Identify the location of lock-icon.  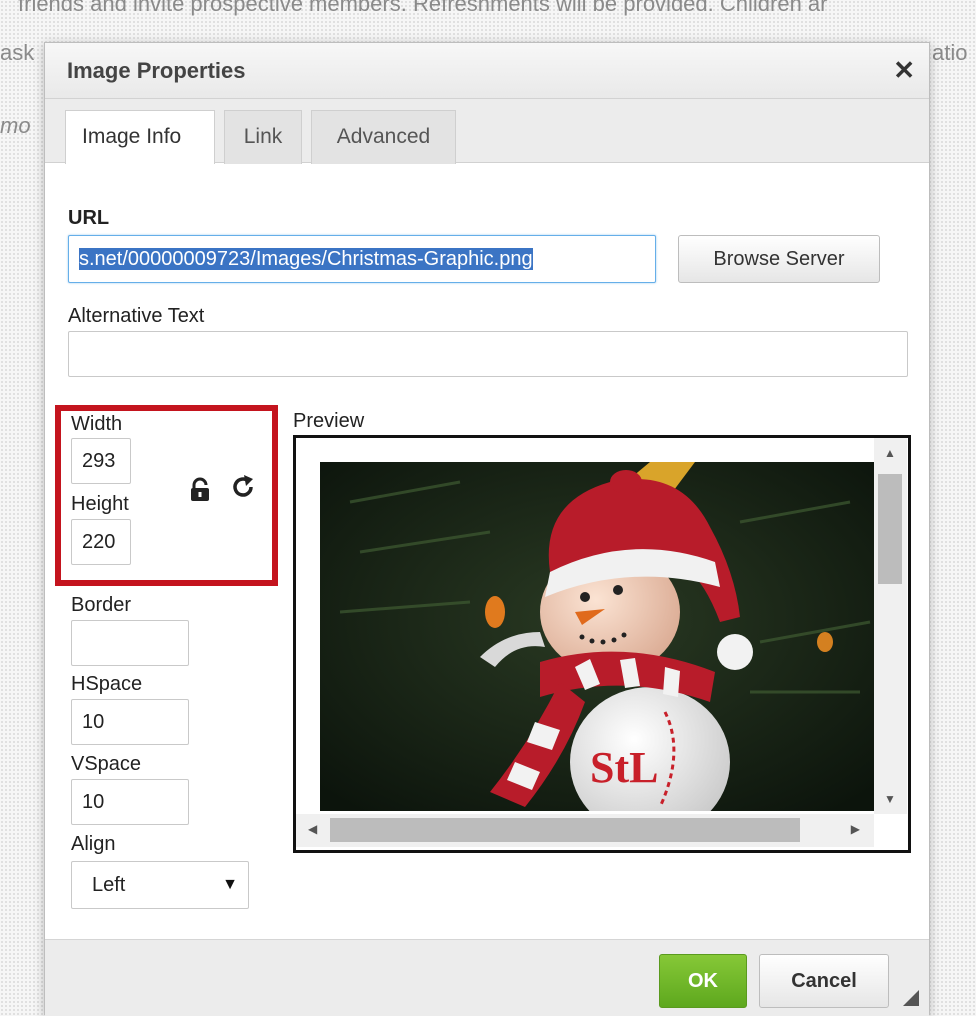
(200, 490).